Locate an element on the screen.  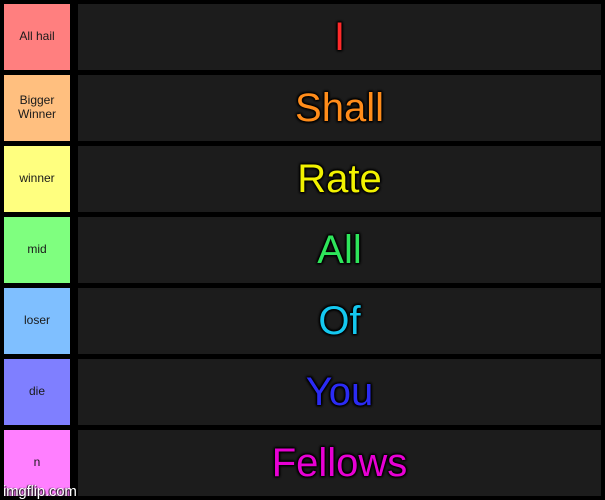
tier-row: n Fellows is located at coordinates (302, 463).